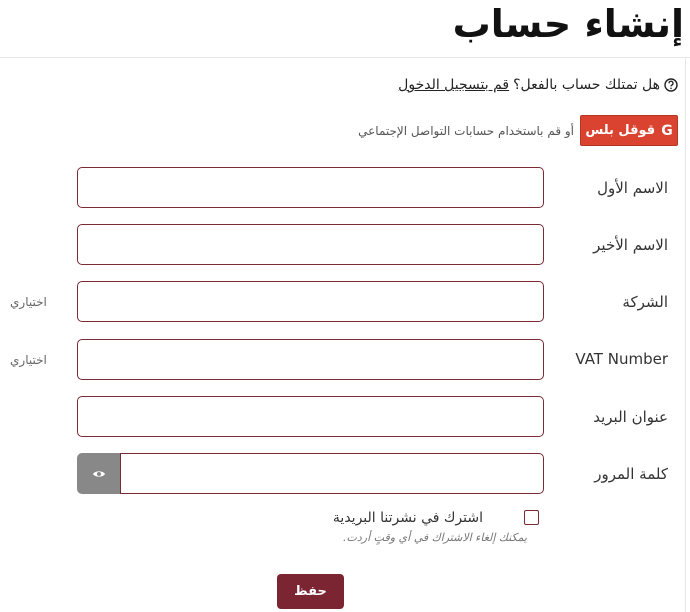 The image size is (690, 612). Describe the element at coordinates (531, 517) in the screenshot. I see `newsletter-checkbox` at that location.